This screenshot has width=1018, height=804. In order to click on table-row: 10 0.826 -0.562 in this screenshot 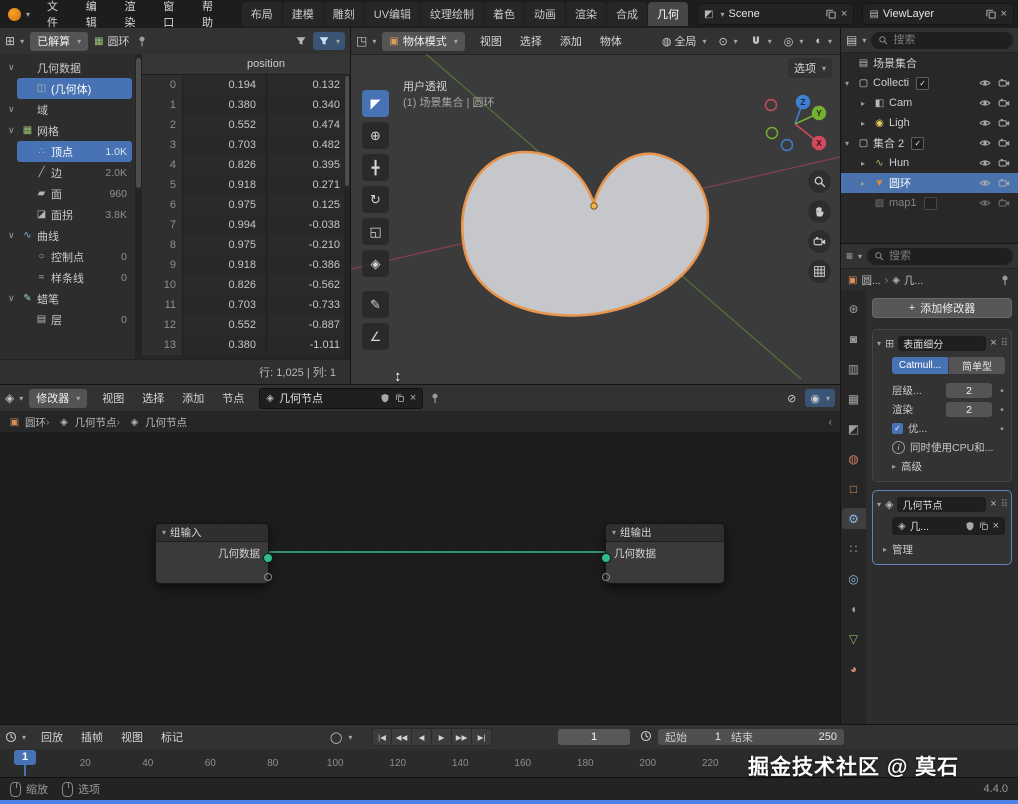, I will do `click(246, 285)`.